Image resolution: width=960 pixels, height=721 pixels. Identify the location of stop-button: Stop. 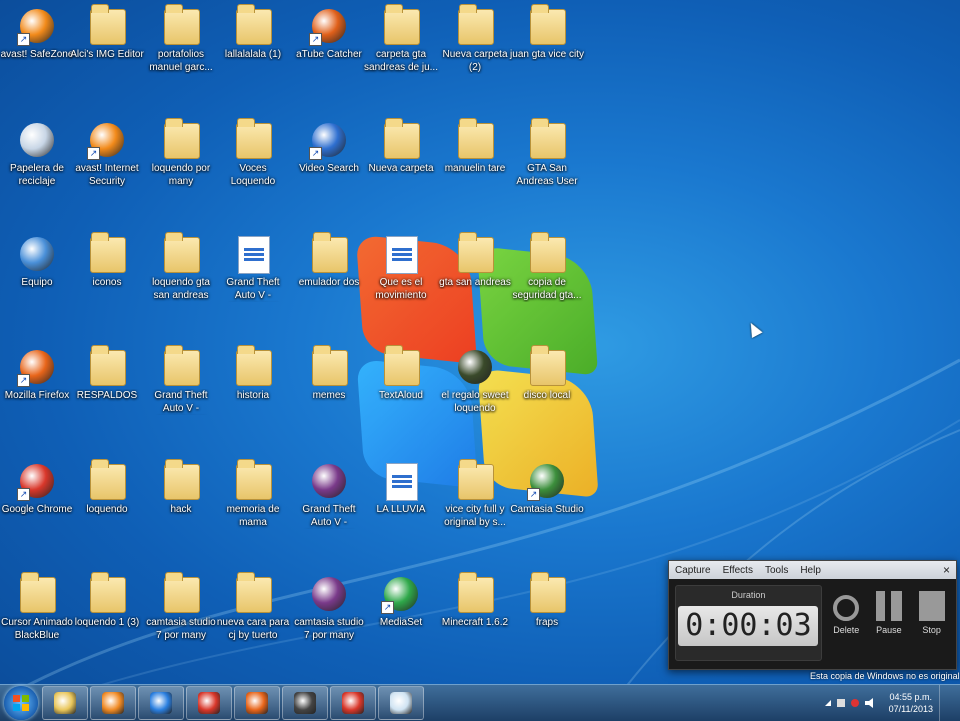
(931, 623).